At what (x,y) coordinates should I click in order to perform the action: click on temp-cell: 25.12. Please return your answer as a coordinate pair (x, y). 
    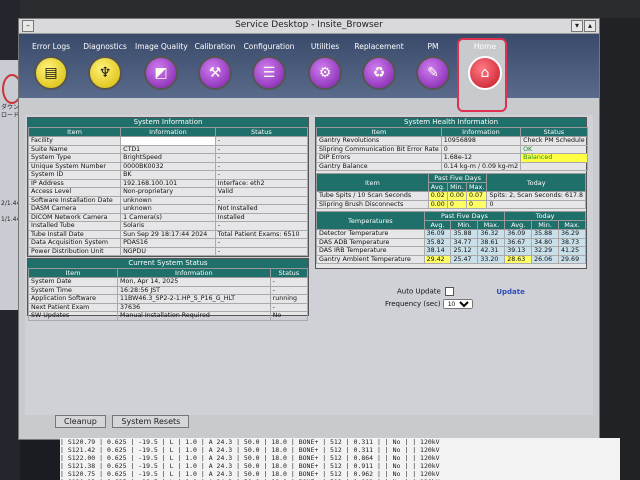
    Looking at the image, I should click on (464, 251).